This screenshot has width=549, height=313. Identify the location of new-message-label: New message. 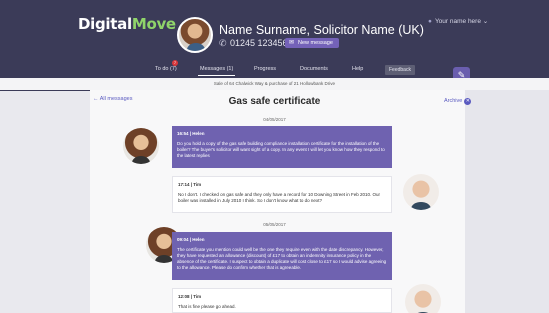
(315, 43).